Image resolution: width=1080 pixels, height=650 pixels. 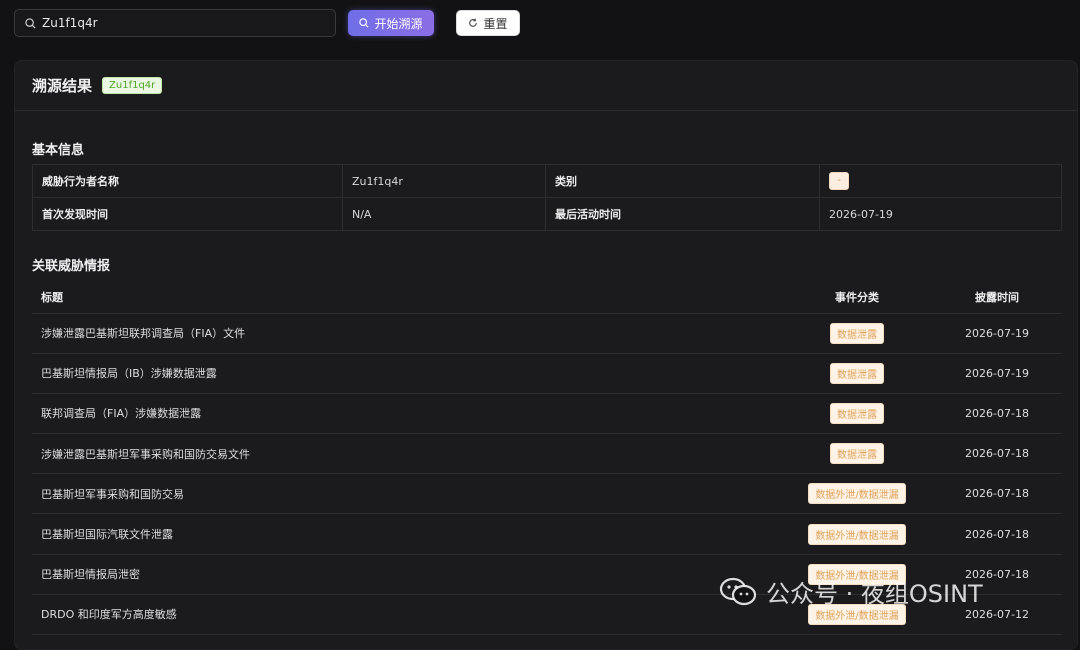 I want to click on col-title-header: 标题, so click(x=407, y=297).